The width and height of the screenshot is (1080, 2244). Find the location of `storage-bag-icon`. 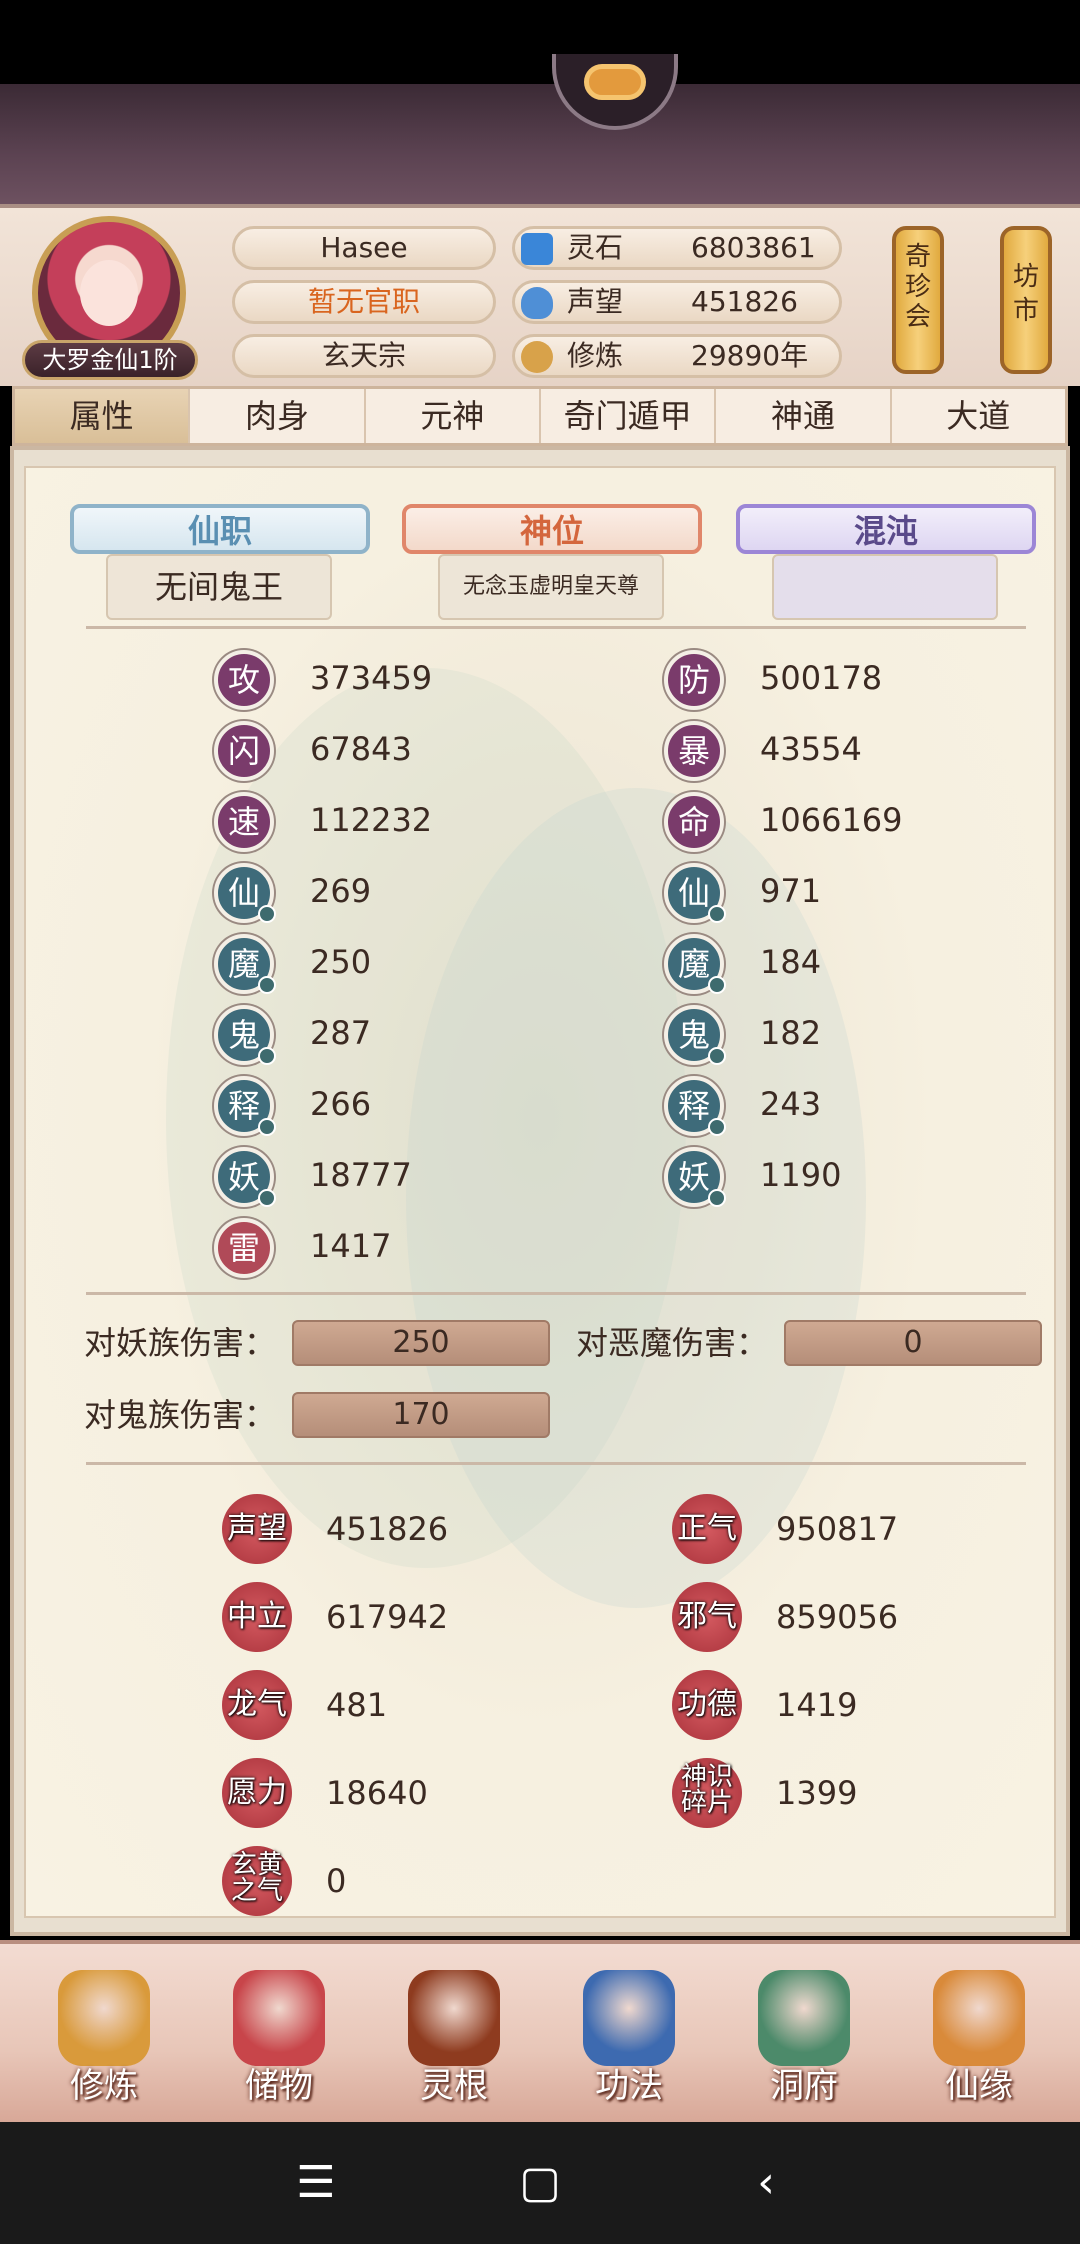

storage-bag-icon is located at coordinates (279, 2018).